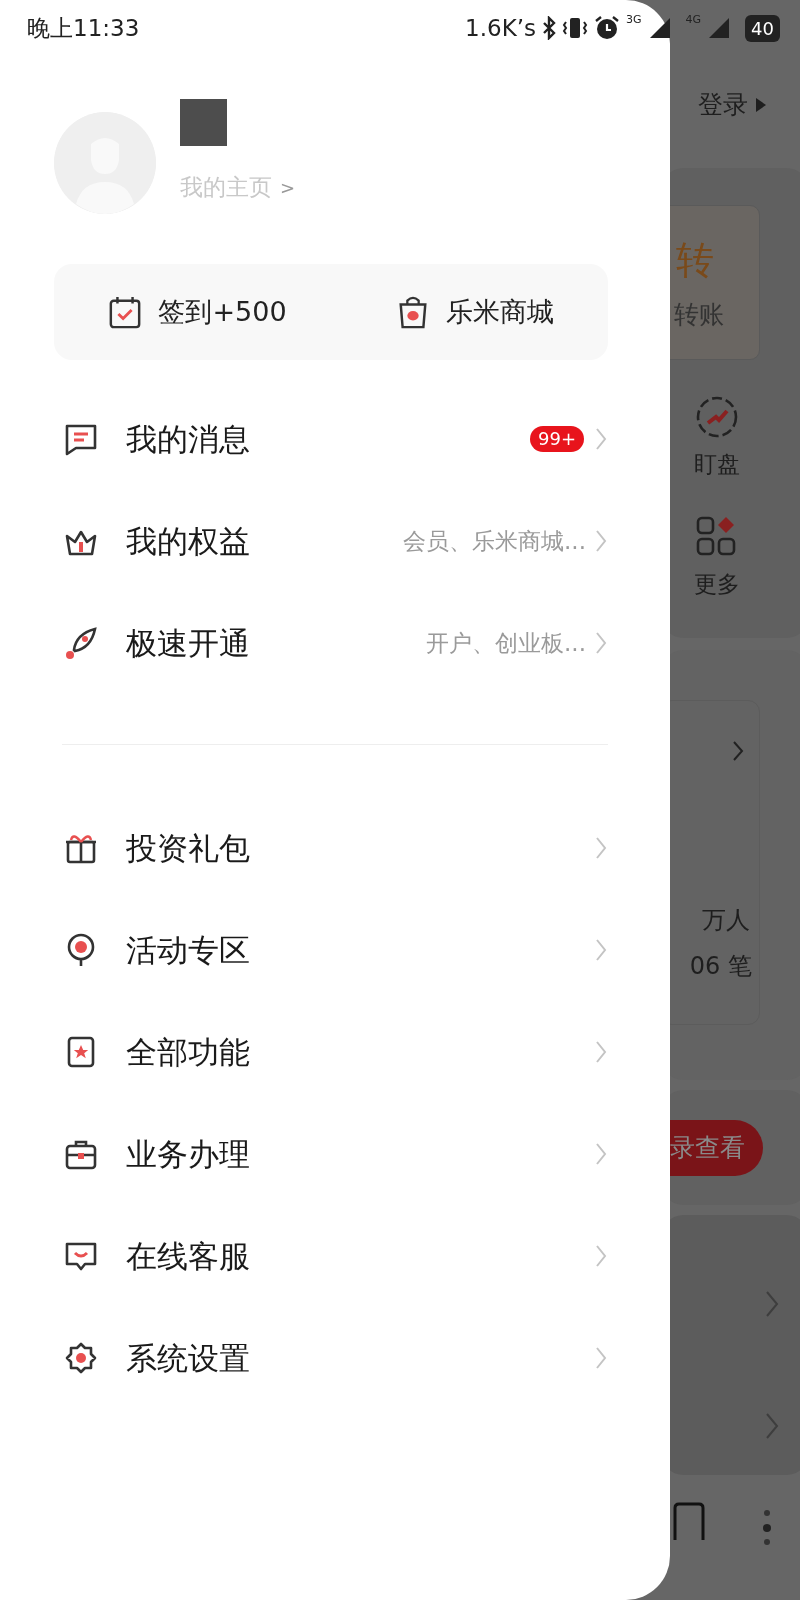 Image resolution: width=800 pixels, height=1600 pixels. I want to click on more-dots-icon, so click(767, 1528).